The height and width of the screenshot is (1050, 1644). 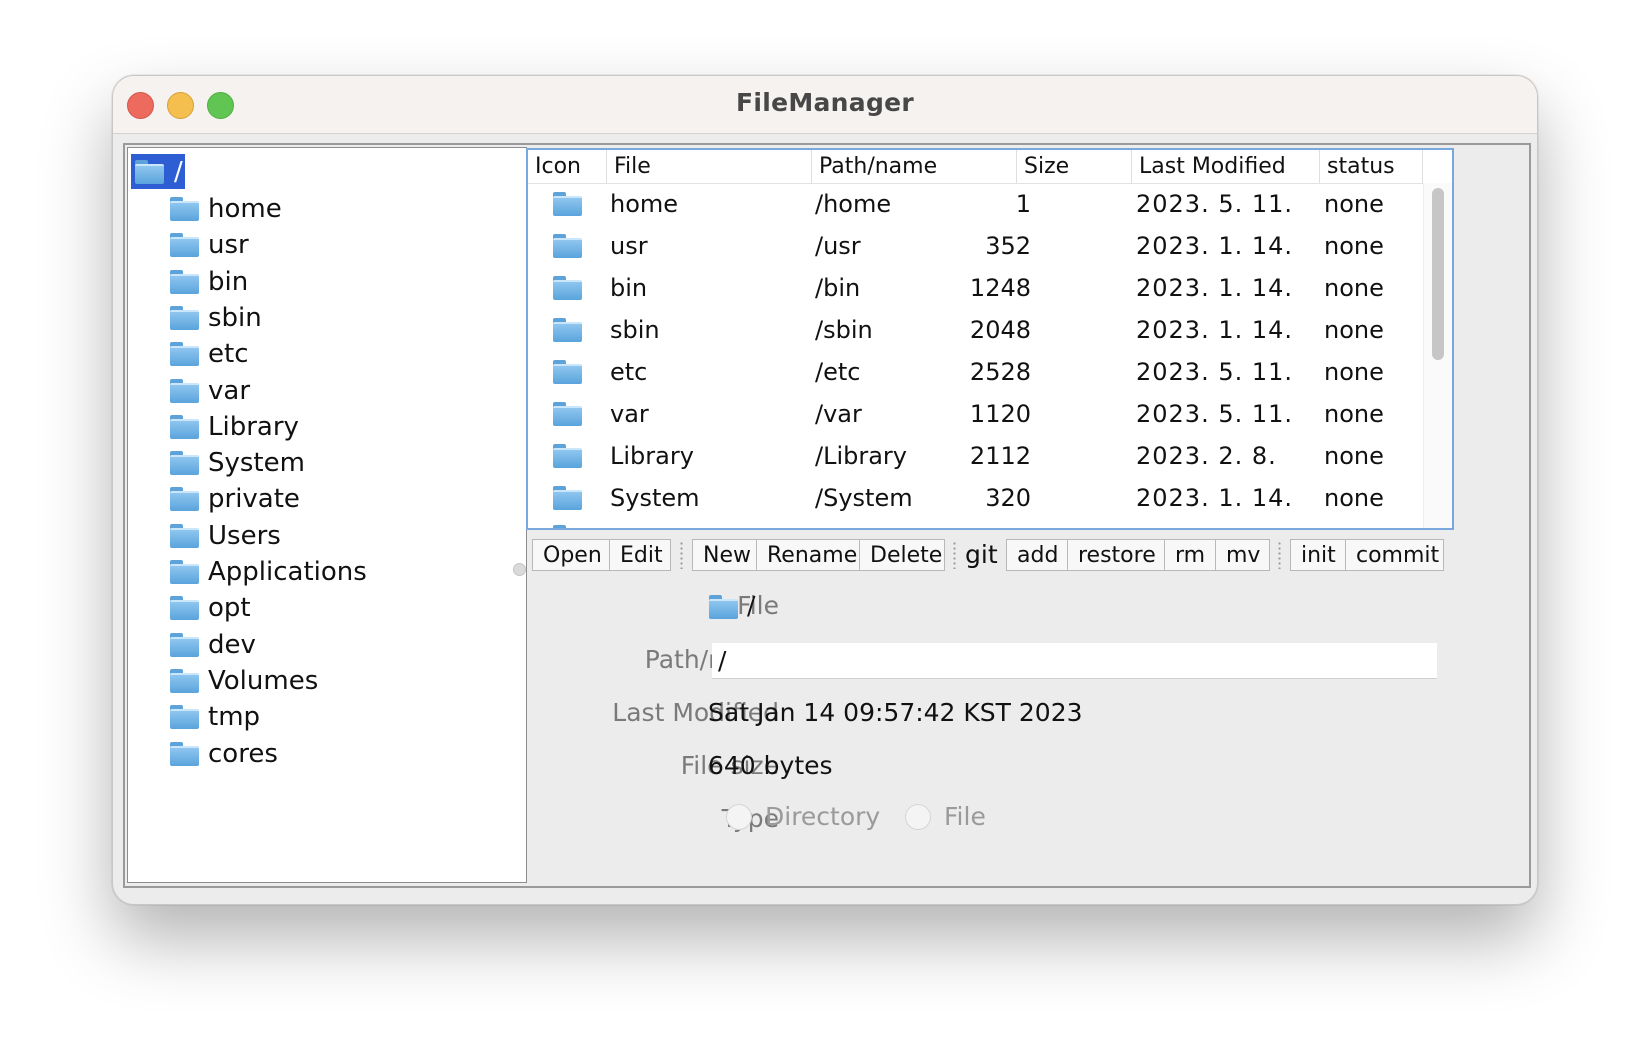 I want to click on open-button: Open, so click(x=571, y=555).